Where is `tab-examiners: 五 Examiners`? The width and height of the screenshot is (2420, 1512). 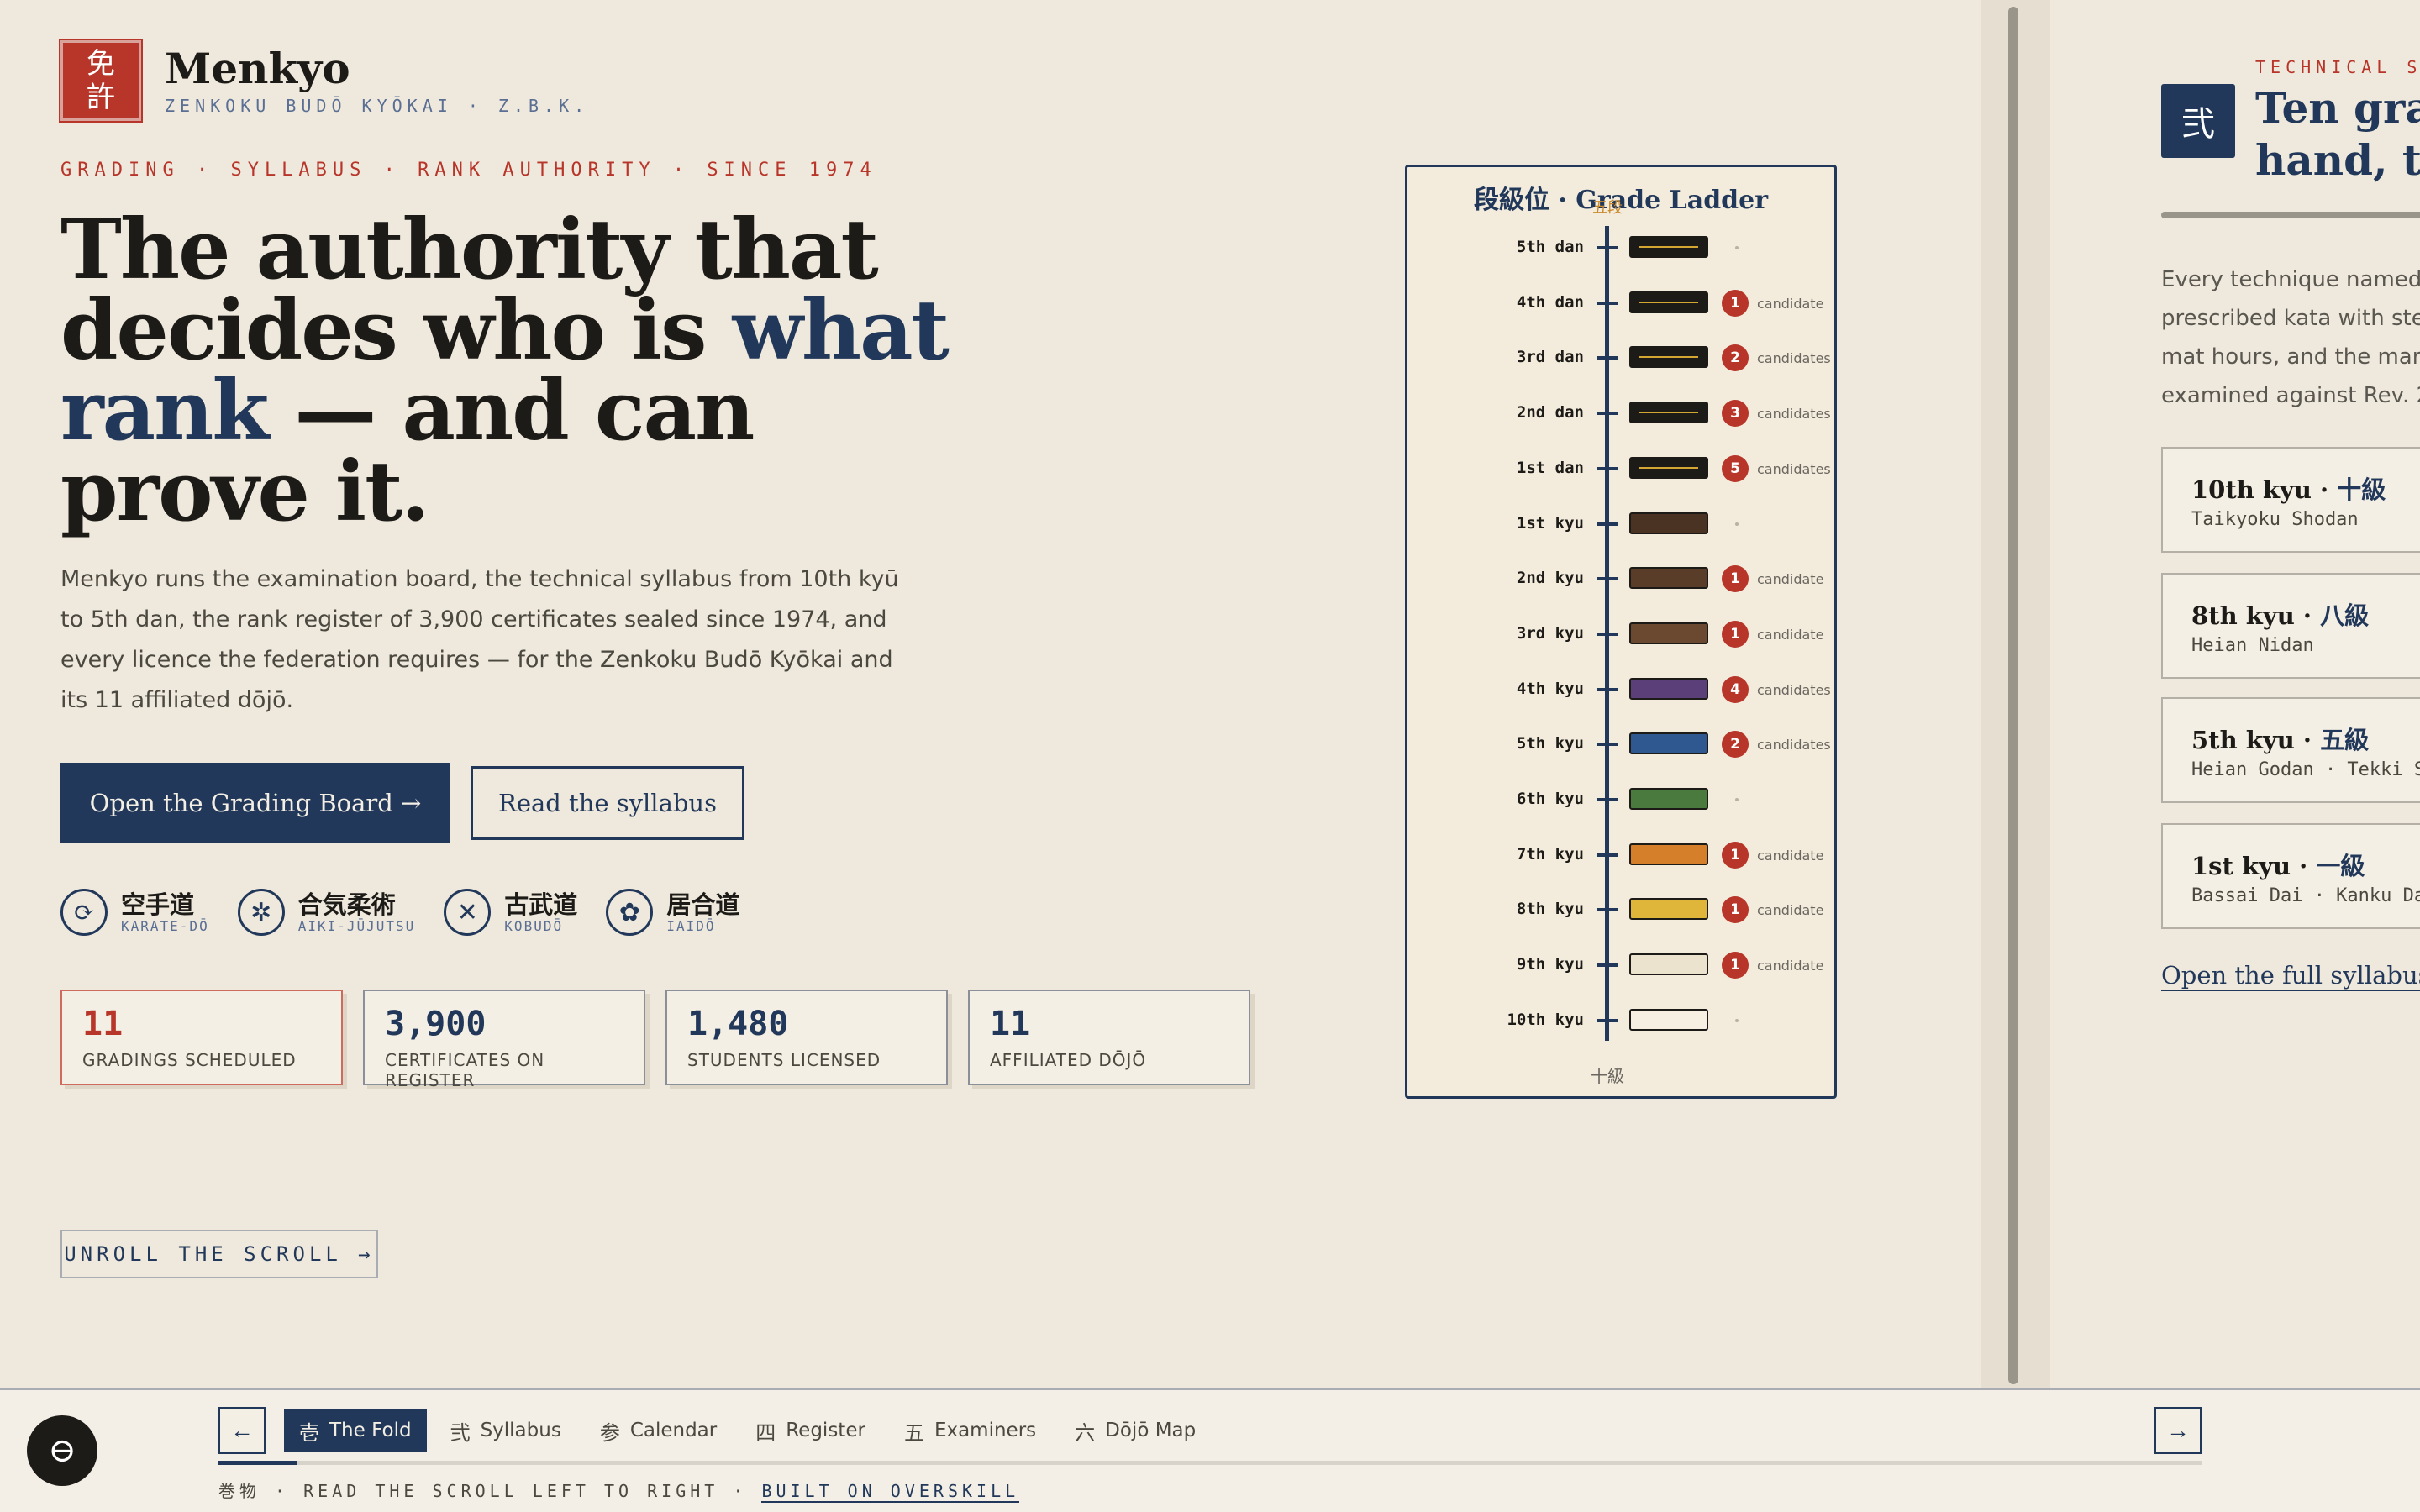 tab-examiners: 五 Examiners is located at coordinates (970, 1430).